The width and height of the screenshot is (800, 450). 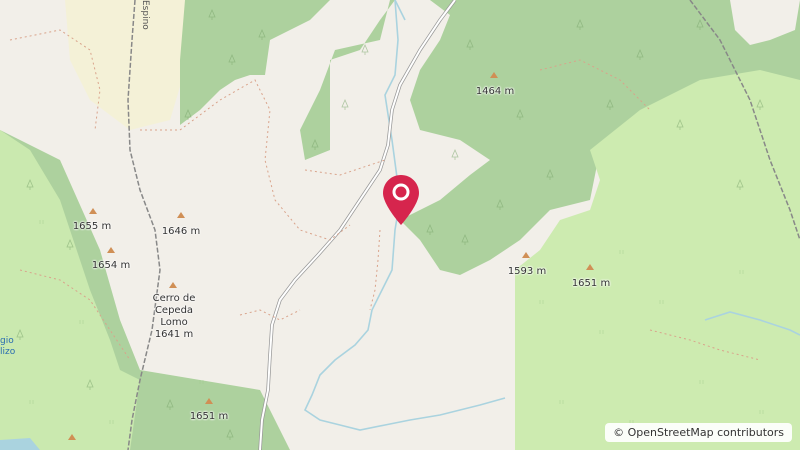 I want to click on peak-elevation-label: 1641 m, so click(x=174, y=334).